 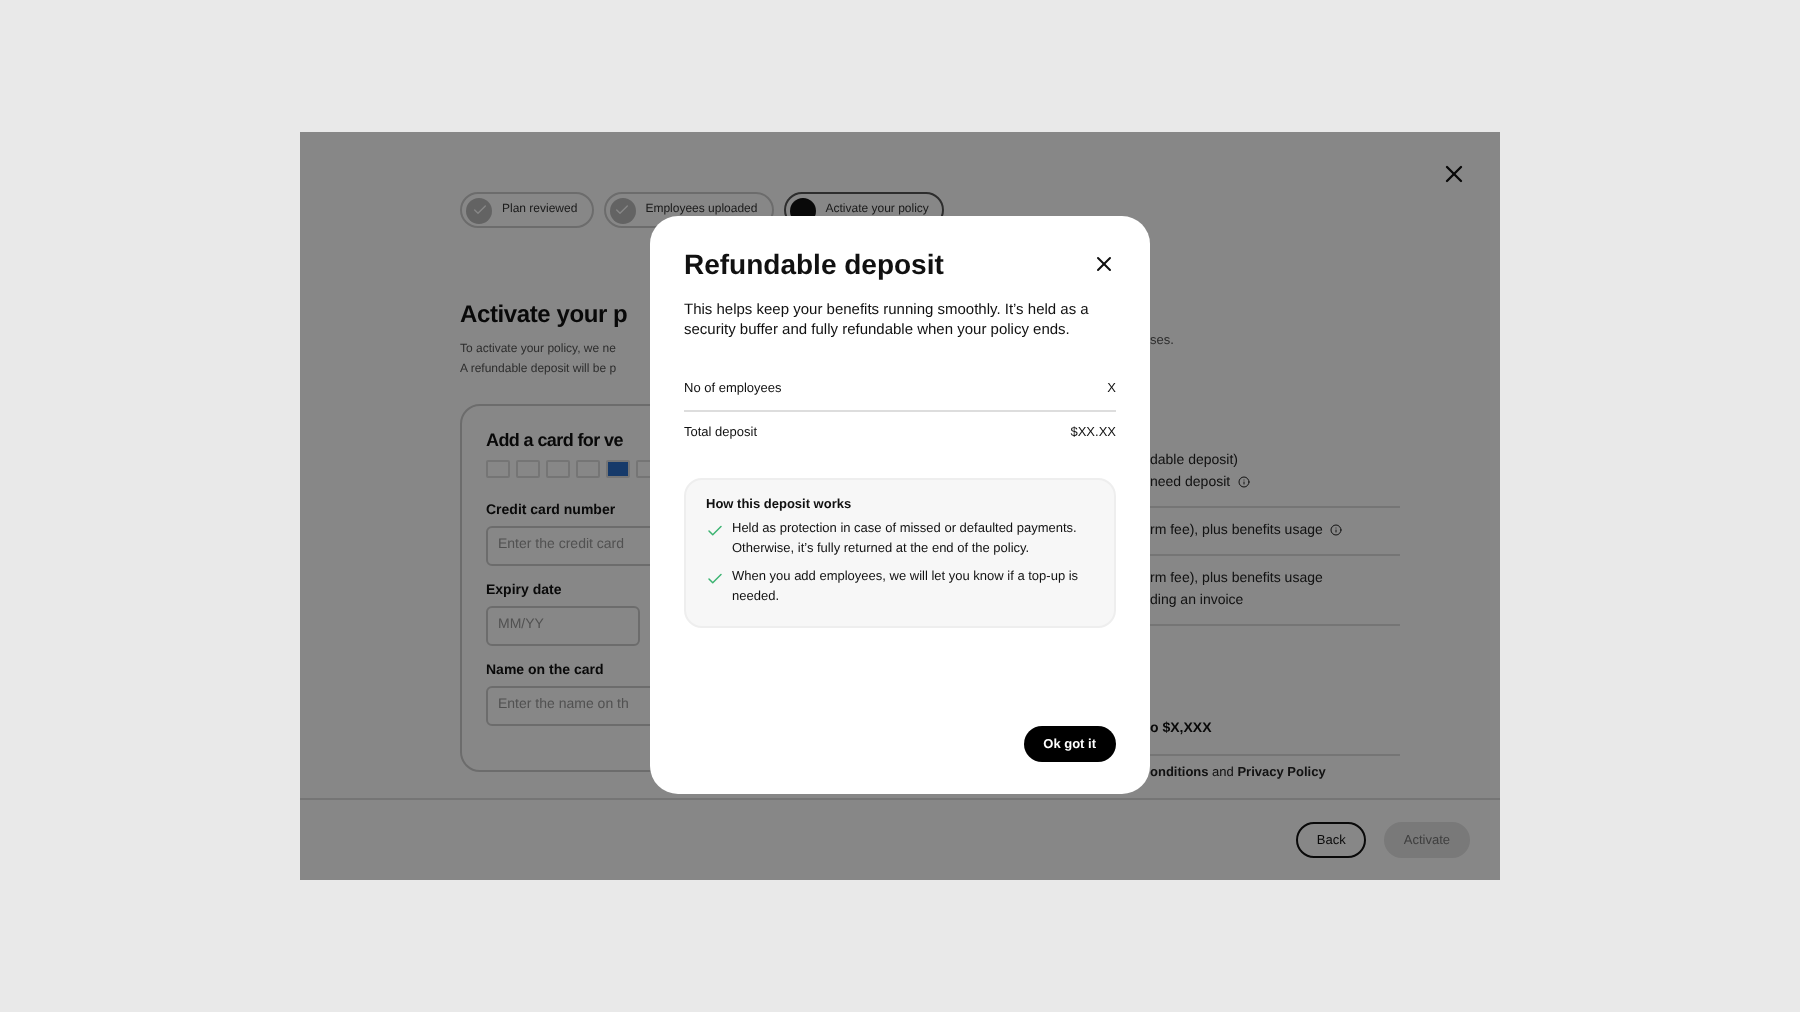 I want to click on card-form-title: Add a card for ve, so click(x=554, y=439).